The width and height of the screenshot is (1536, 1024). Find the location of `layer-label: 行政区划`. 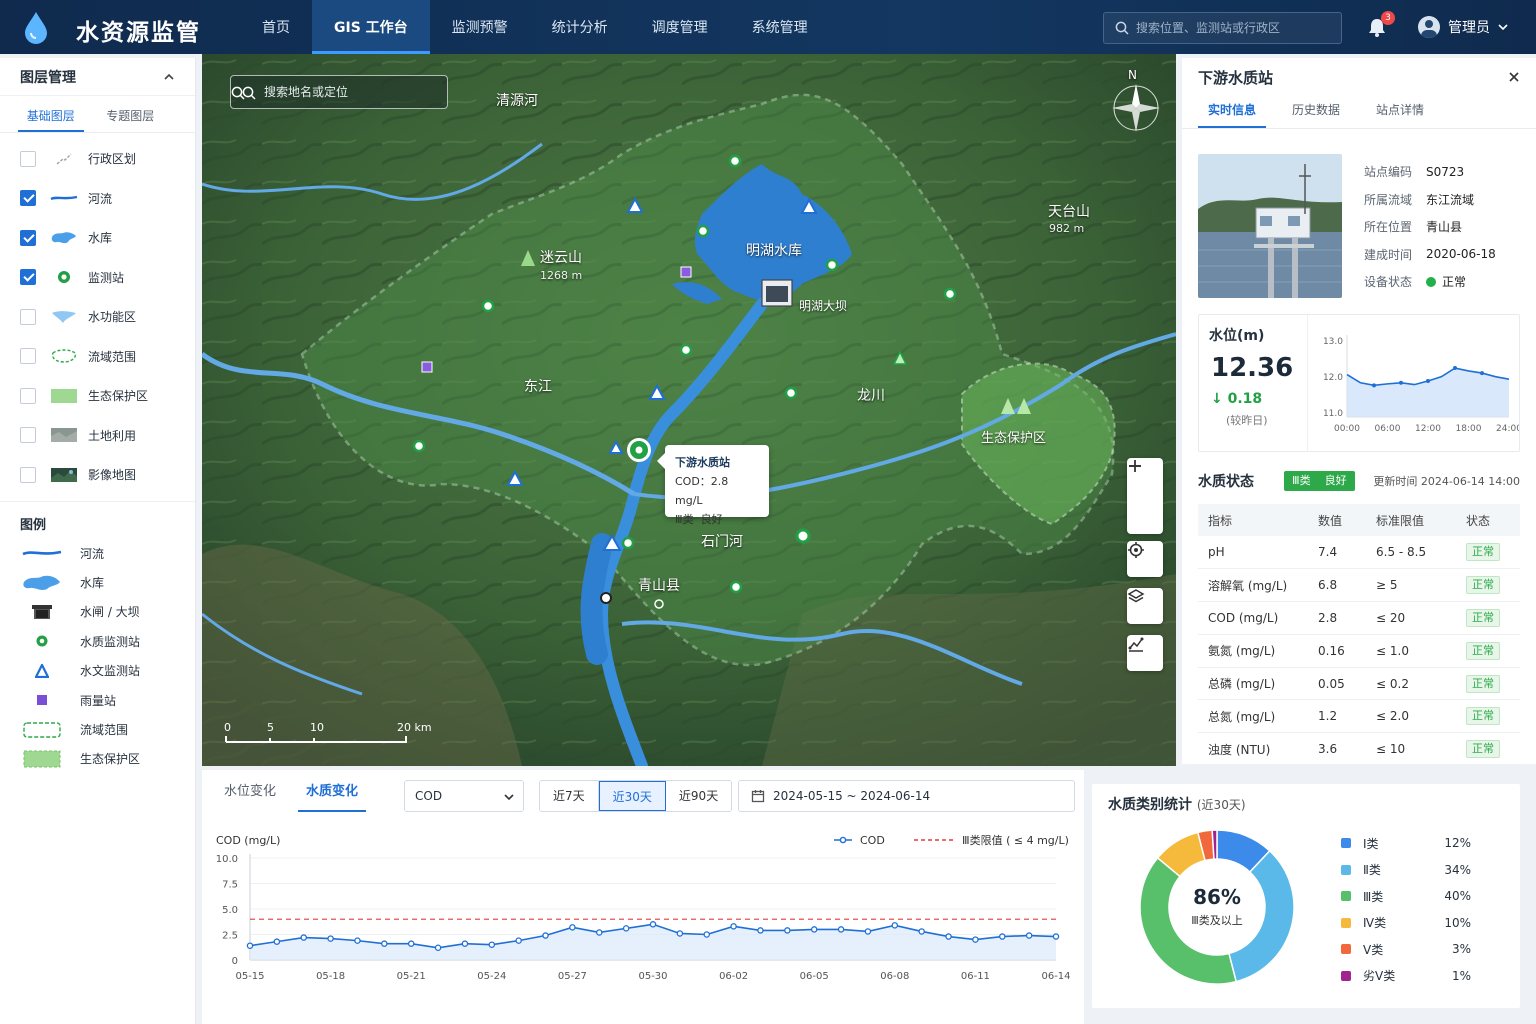

layer-label: 行政区划 is located at coordinates (112, 159).